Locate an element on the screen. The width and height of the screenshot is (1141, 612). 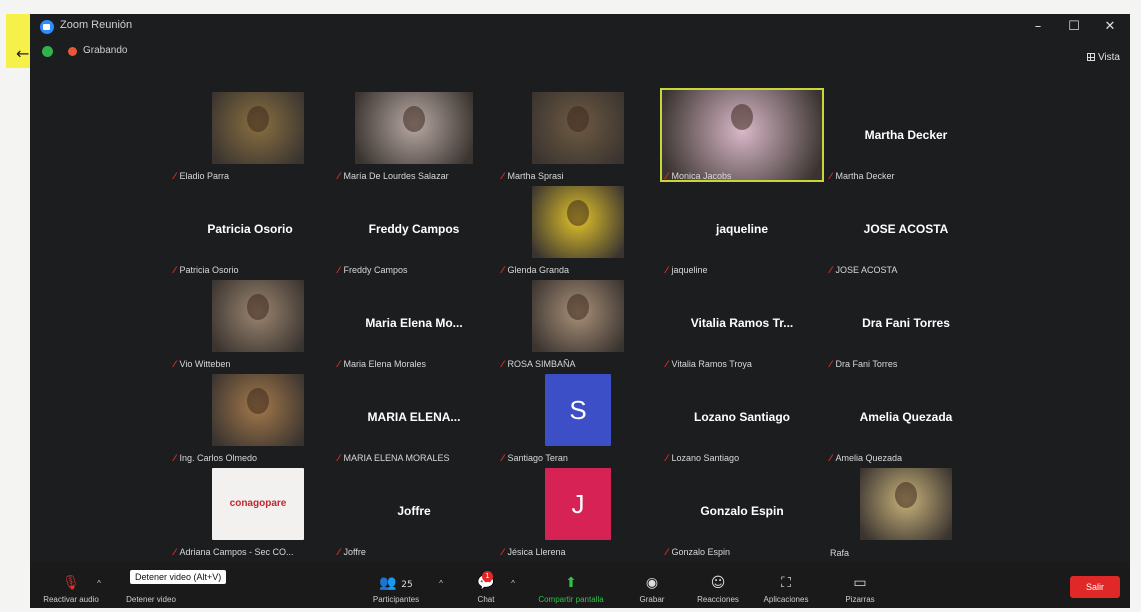
participant-tile: Vitalia Ramos Tr... ⁄ Vitalia Ramos Troya is located at coordinates (742, 323).